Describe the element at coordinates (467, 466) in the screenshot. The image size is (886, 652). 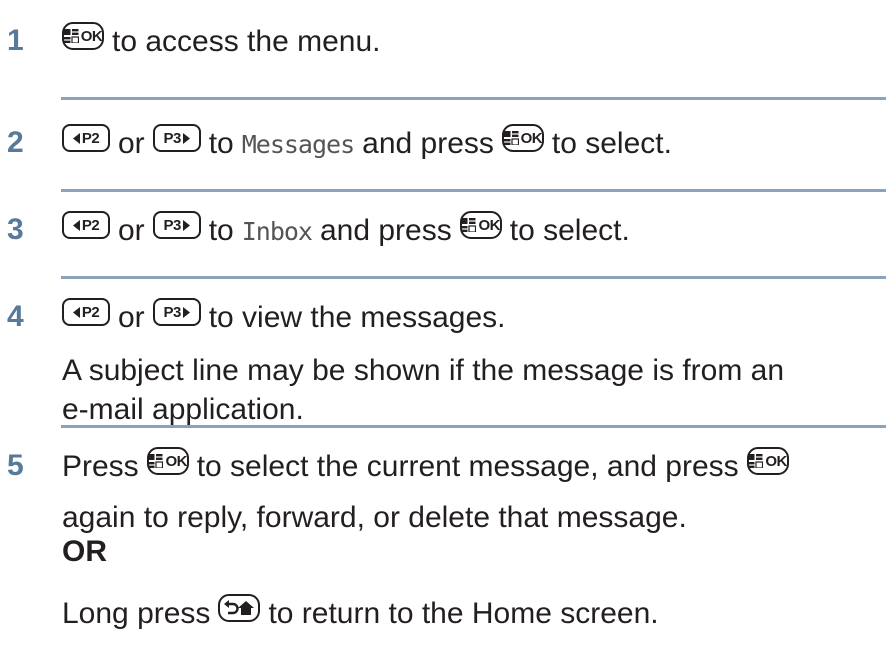
I see `step-5-text-b: to select the current message, and press` at that location.